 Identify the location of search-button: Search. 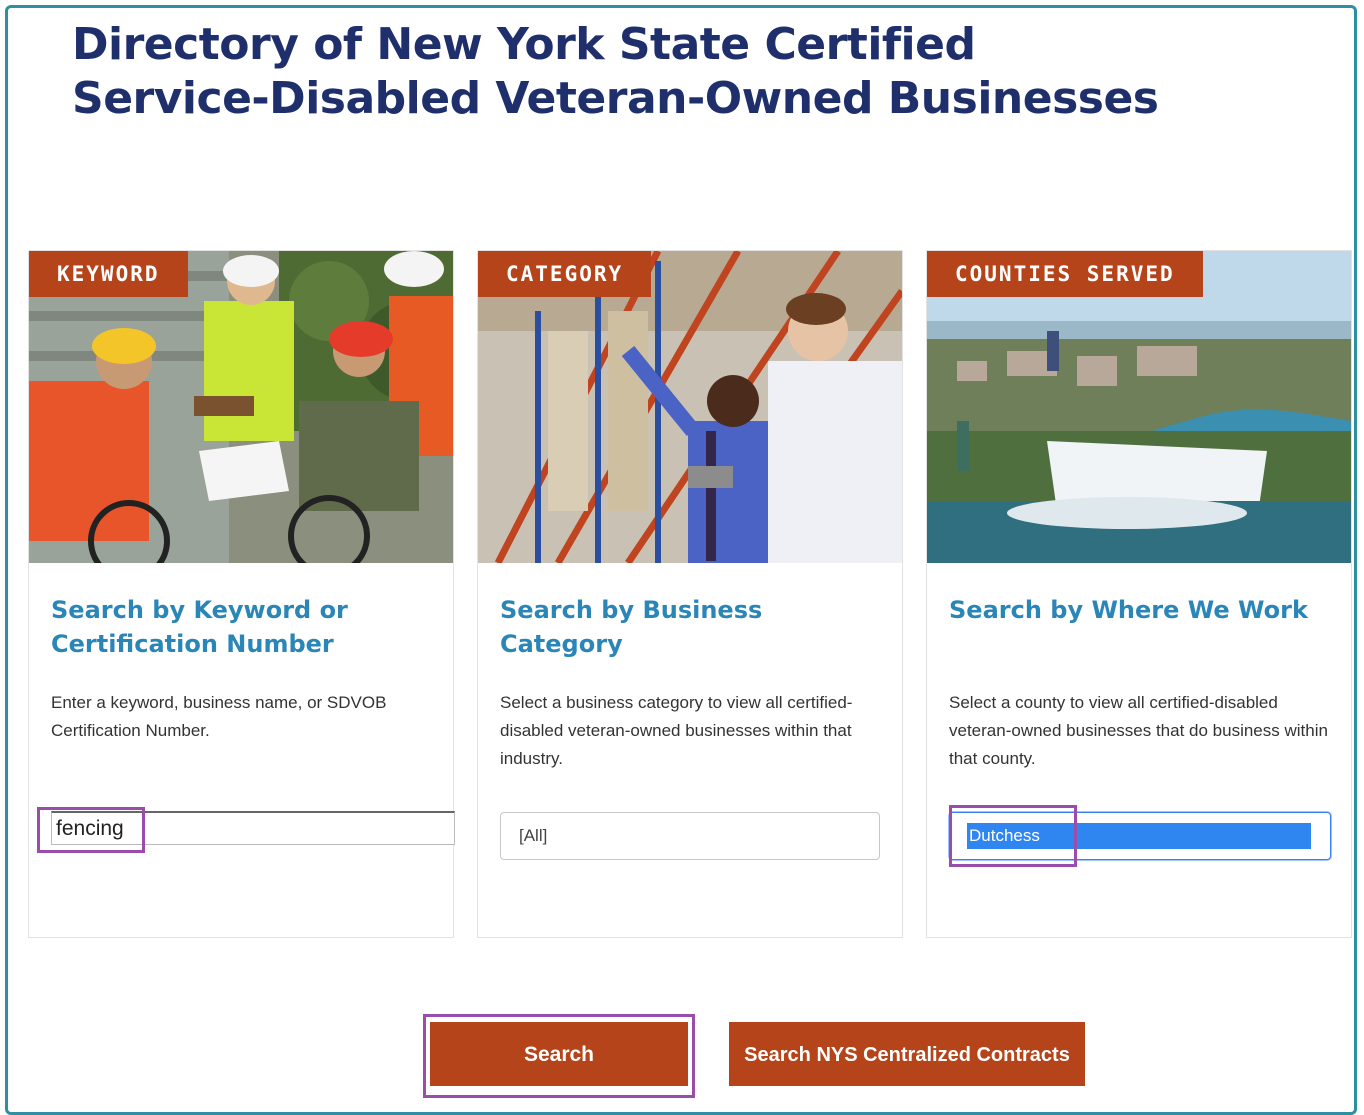
(559, 1054).